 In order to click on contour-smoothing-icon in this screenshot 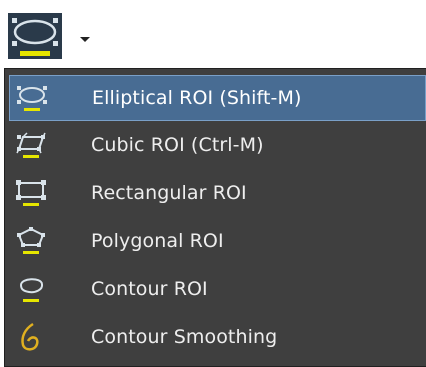, I will do `click(30, 336)`.